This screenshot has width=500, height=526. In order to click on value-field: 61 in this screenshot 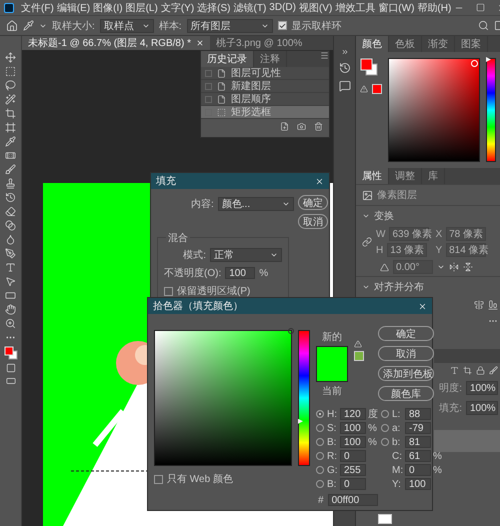, I will do `click(418, 456)`.